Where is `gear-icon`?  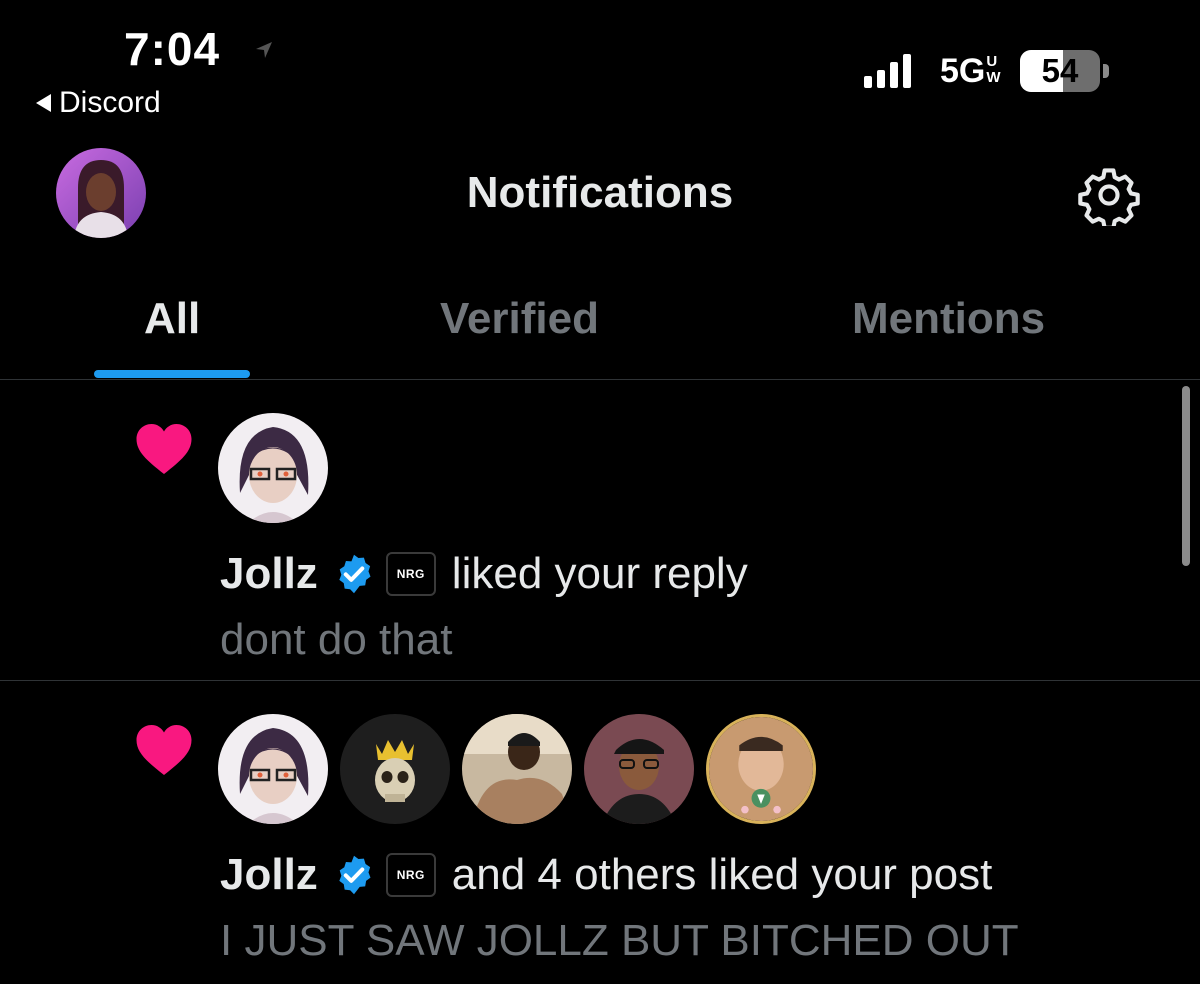
gear-icon is located at coordinates (1109, 195).